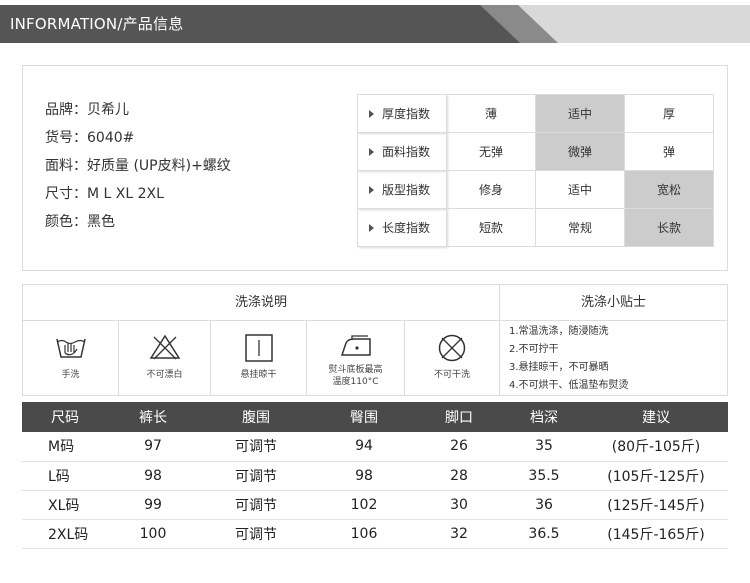 The width and height of the screenshot is (750, 583). I want to click on column-header: 档深, so click(544, 417).